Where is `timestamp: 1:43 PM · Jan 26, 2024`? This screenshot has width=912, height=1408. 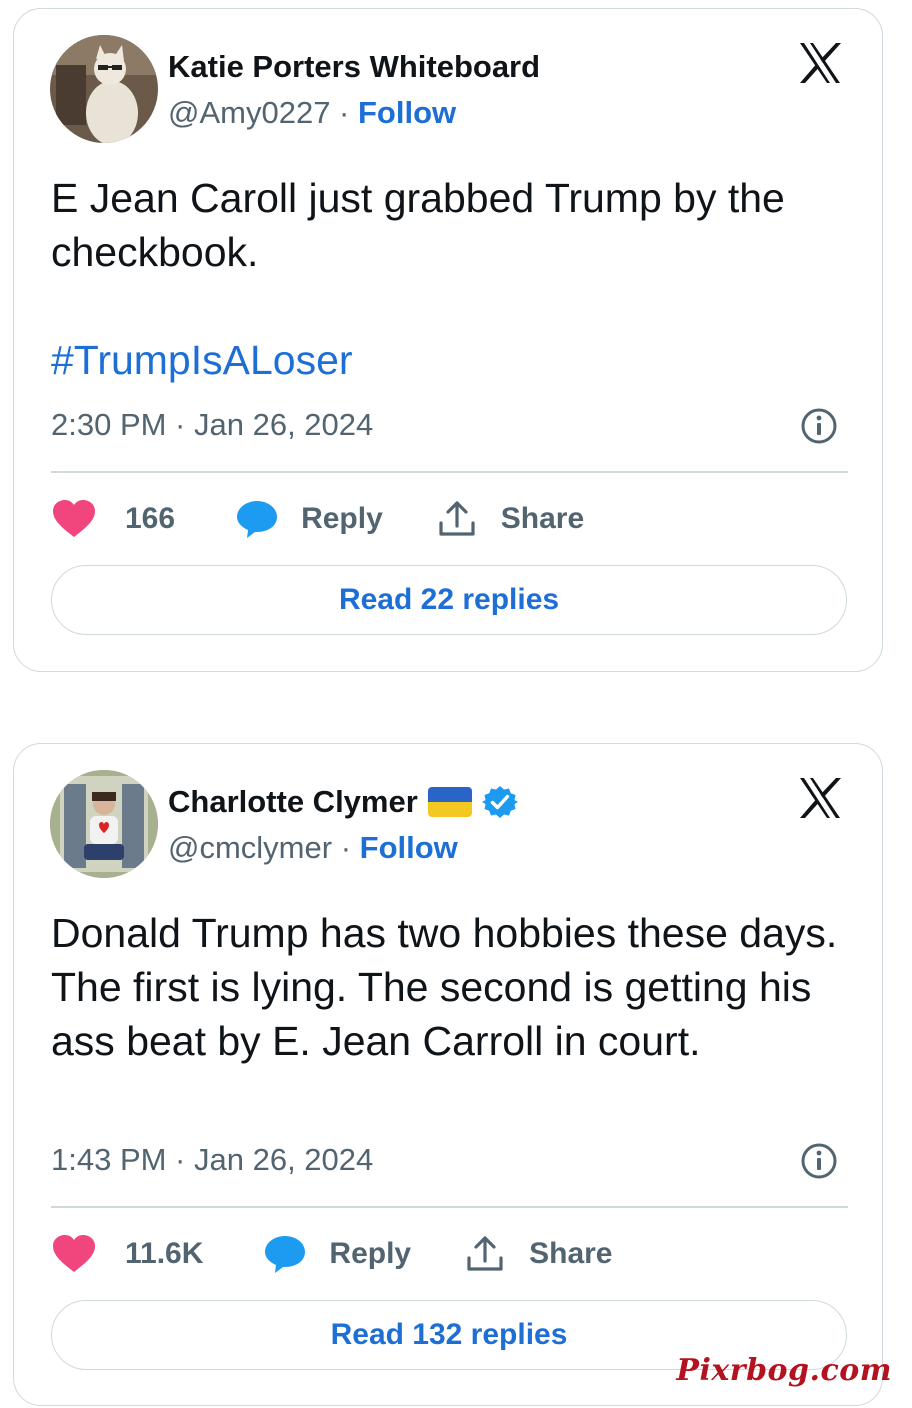
timestamp: 1:43 PM · Jan 26, 2024 is located at coordinates (212, 1160).